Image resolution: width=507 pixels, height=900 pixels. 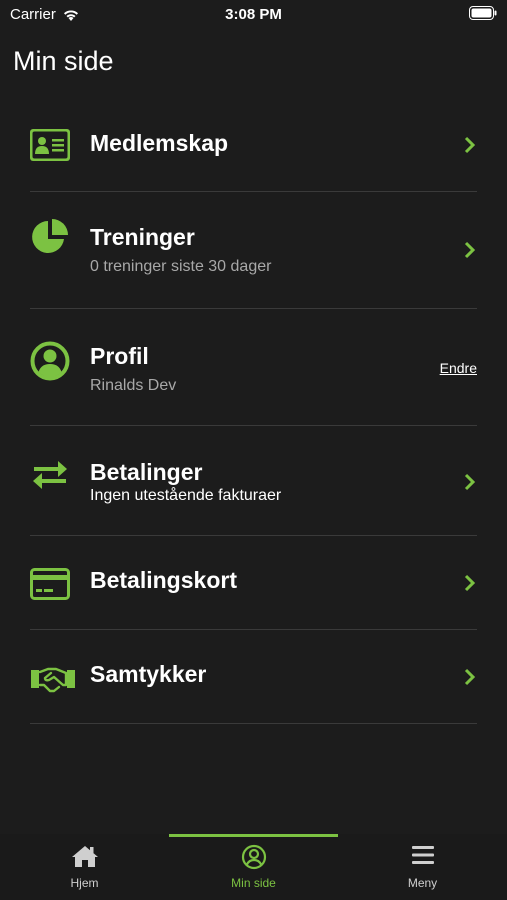 What do you see at coordinates (50, 145) in the screenshot?
I see `membership-card-icon` at bounding box center [50, 145].